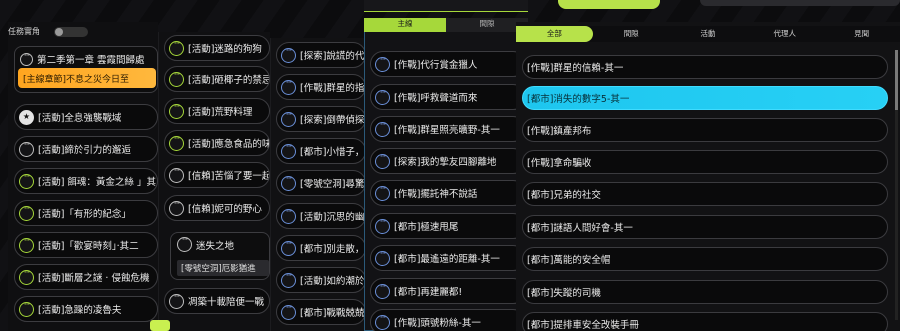  Describe the element at coordinates (86, 149) in the screenshot. I see `quest-item: [活動]締於引力的邂逅` at that location.